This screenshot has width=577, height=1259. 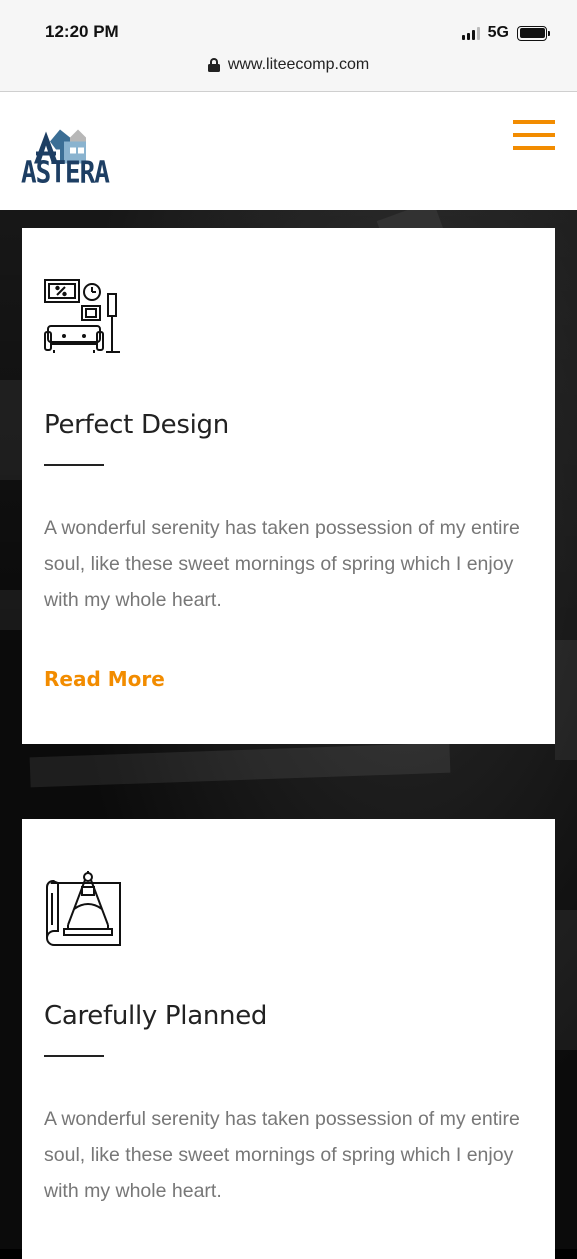 What do you see at coordinates (213, 65) in the screenshot?
I see `lock-icon` at bounding box center [213, 65].